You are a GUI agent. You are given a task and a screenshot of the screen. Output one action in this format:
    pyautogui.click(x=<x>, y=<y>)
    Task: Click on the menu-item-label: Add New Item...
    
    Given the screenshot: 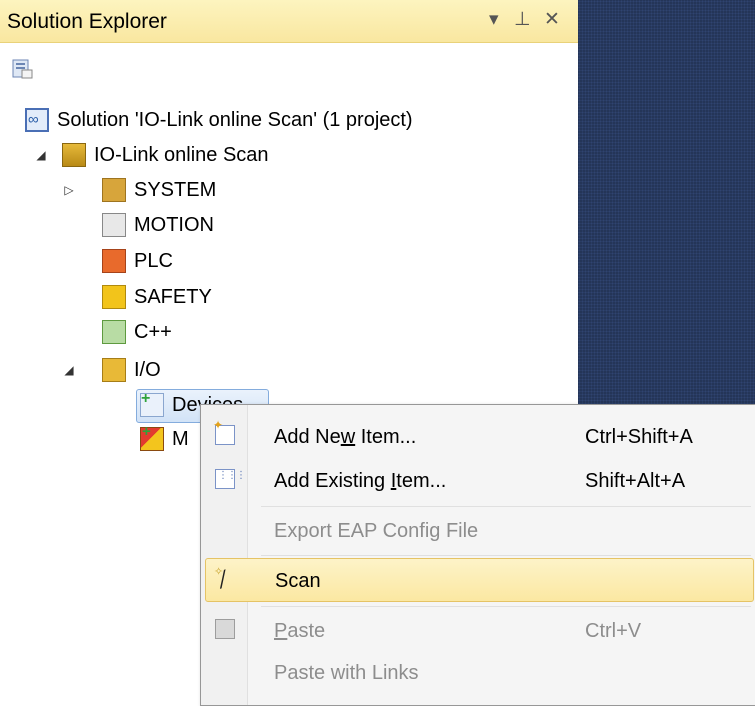 What is the action you would take?
    pyautogui.click(x=345, y=437)
    